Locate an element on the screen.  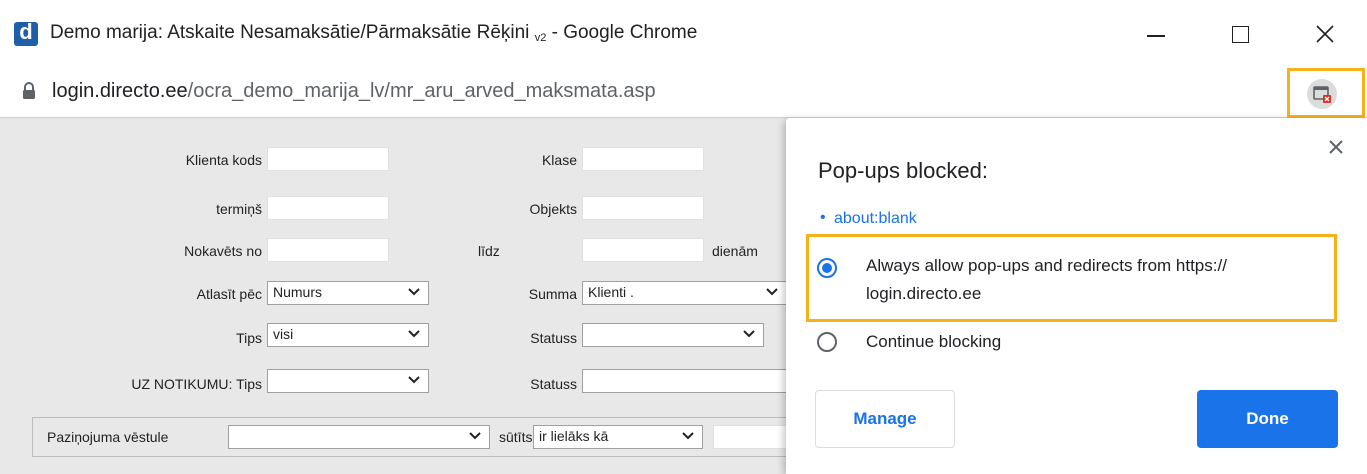
statuss-2-select is located at coordinates (684, 381).